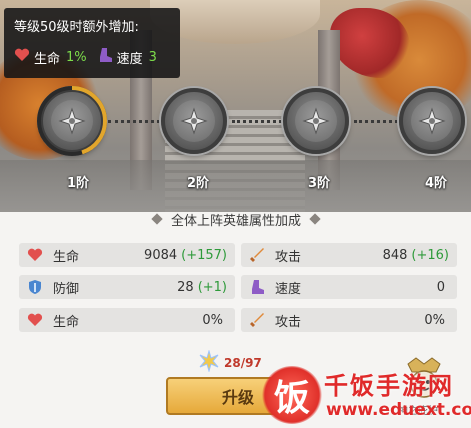 Image resolution: width=471 pixels, height=428 pixels. I want to click on site-watermark: 饭 千饭手游网 www.eduext.com, so click(366, 395).